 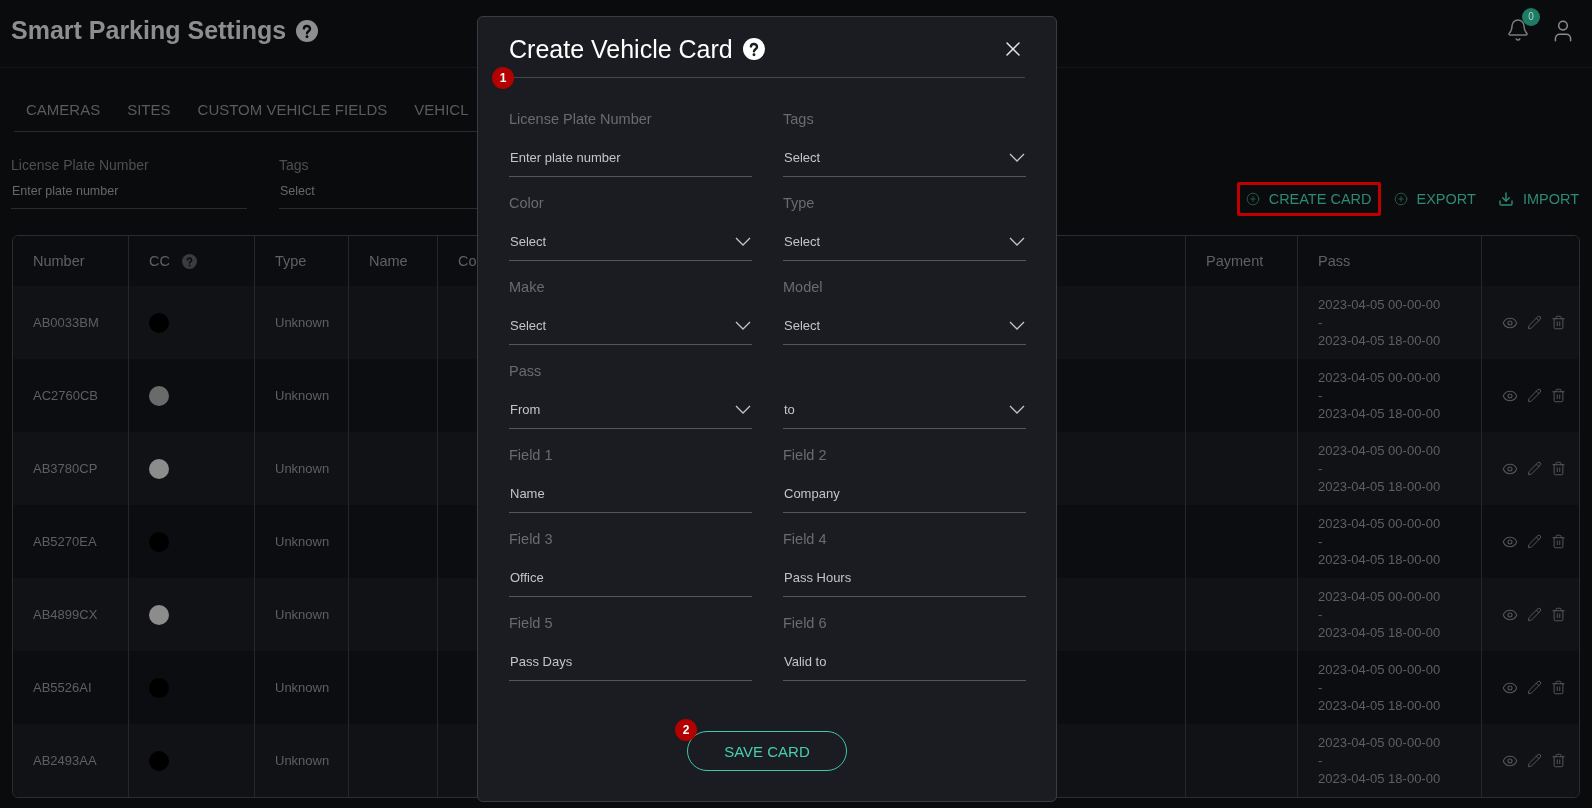 What do you see at coordinates (1538, 199) in the screenshot?
I see `action-button: IMPORT` at bounding box center [1538, 199].